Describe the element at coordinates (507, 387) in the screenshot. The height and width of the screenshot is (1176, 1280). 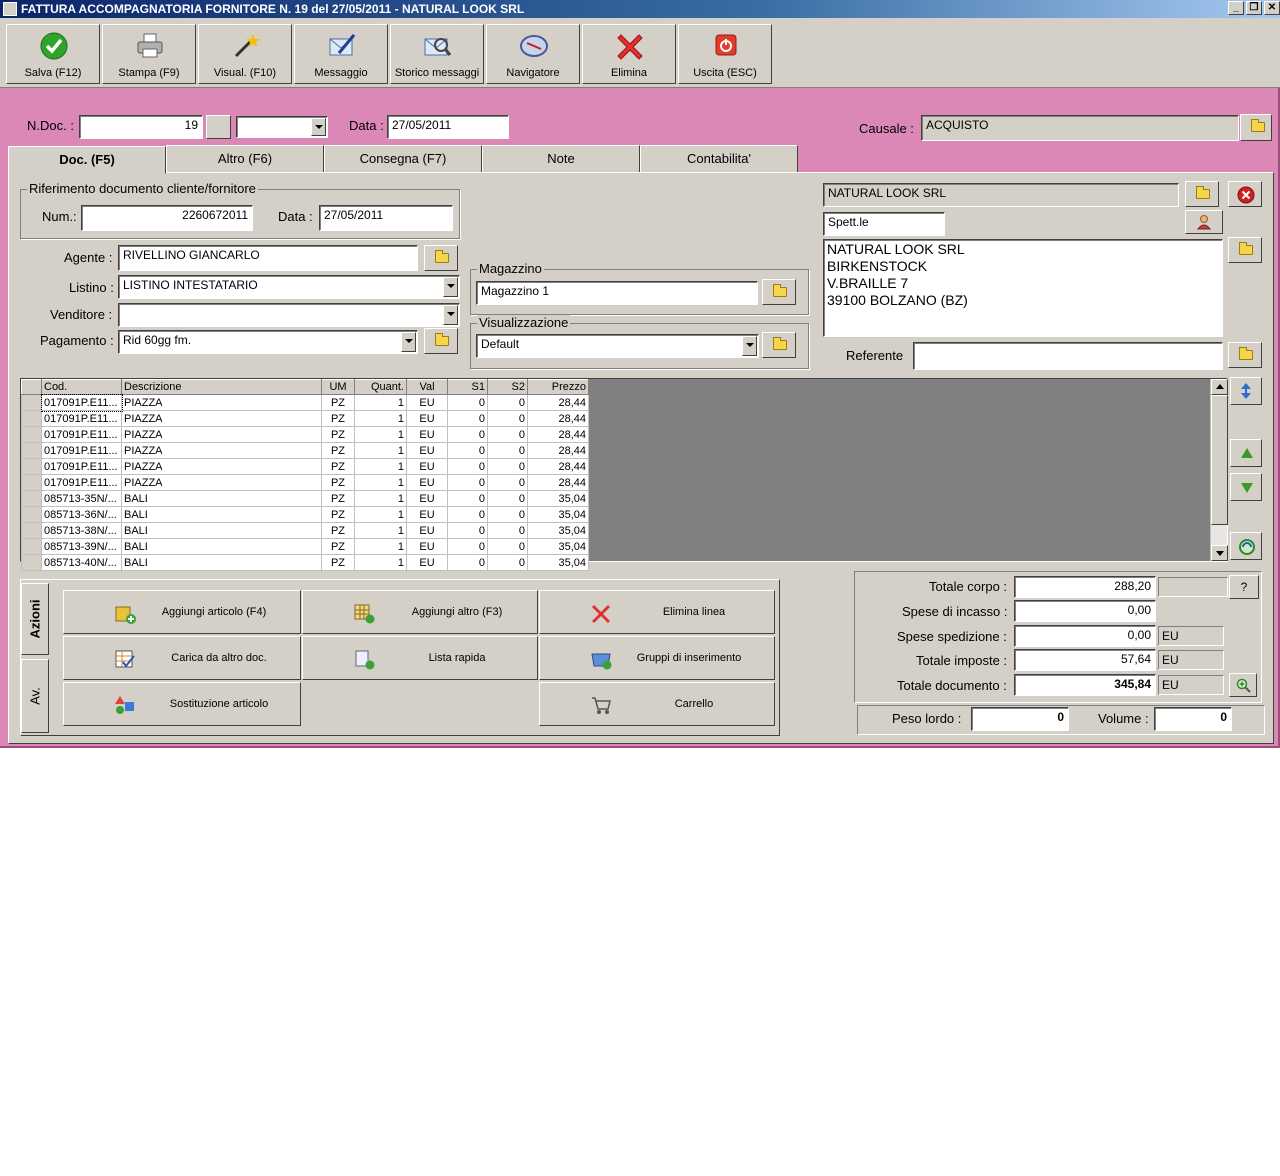
I see `col-s2-header: S2` at that location.